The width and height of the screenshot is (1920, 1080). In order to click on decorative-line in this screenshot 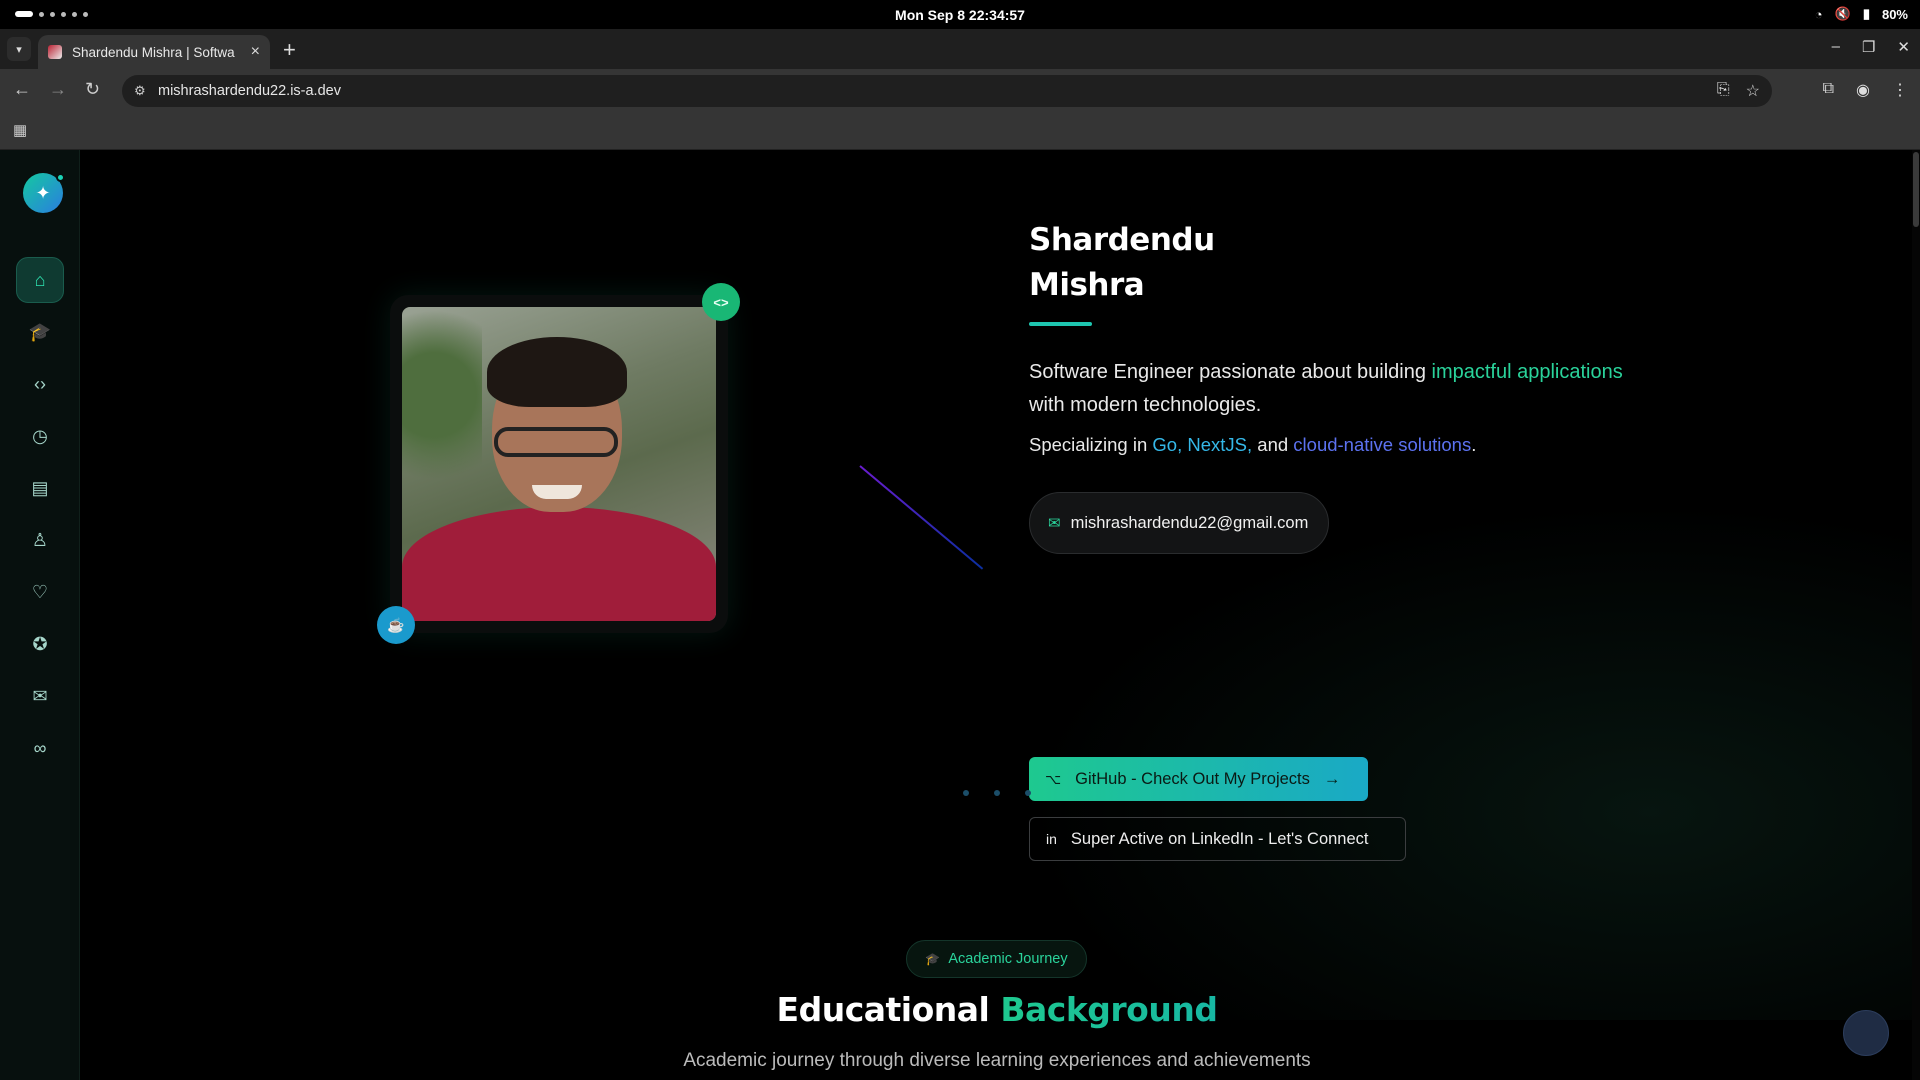, I will do `click(921, 517)`.